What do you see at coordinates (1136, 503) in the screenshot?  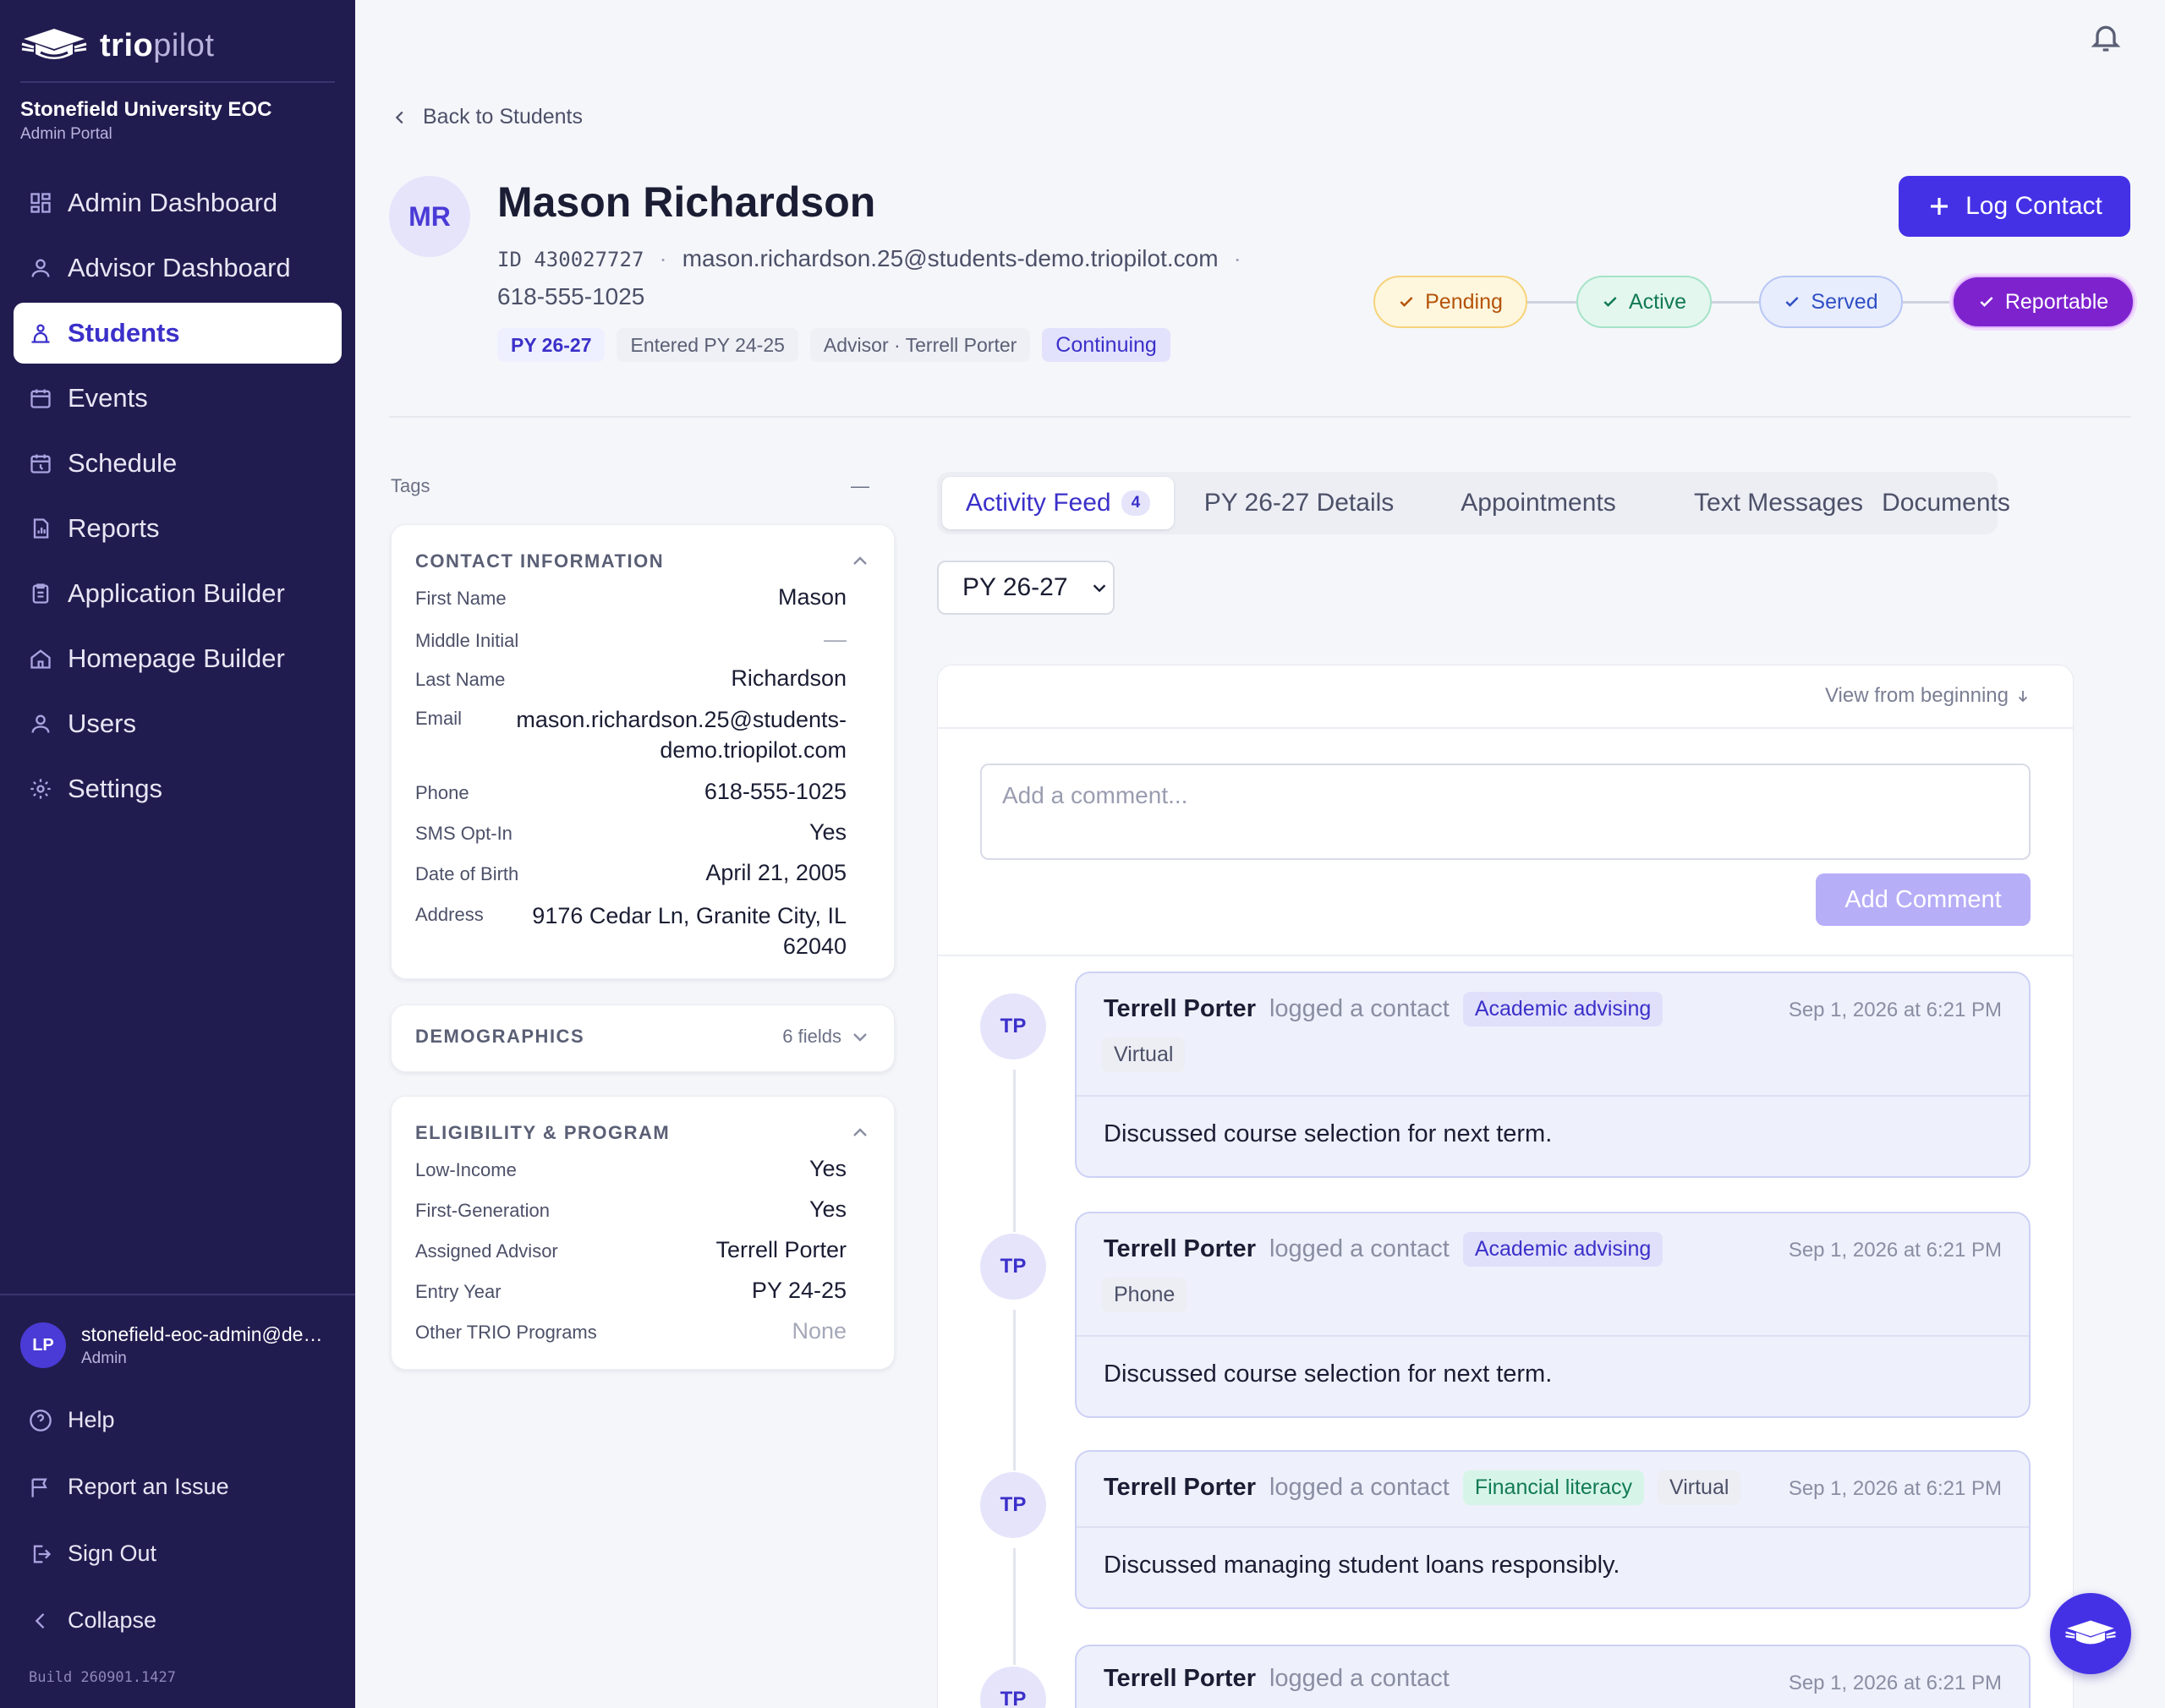 I see `tab-count-badge: 4` at bounding box center [1136, 503].